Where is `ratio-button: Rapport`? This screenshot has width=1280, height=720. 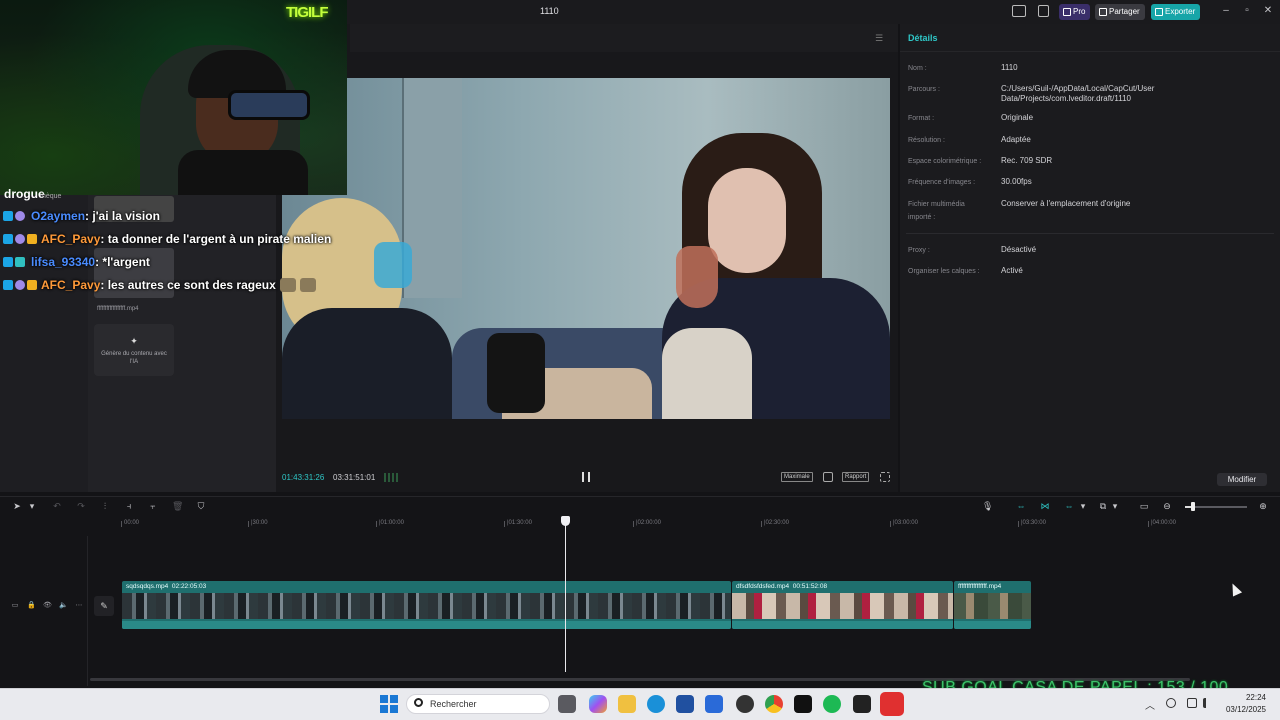
ratio-button: Rapport is located at coordinates (856, 477).